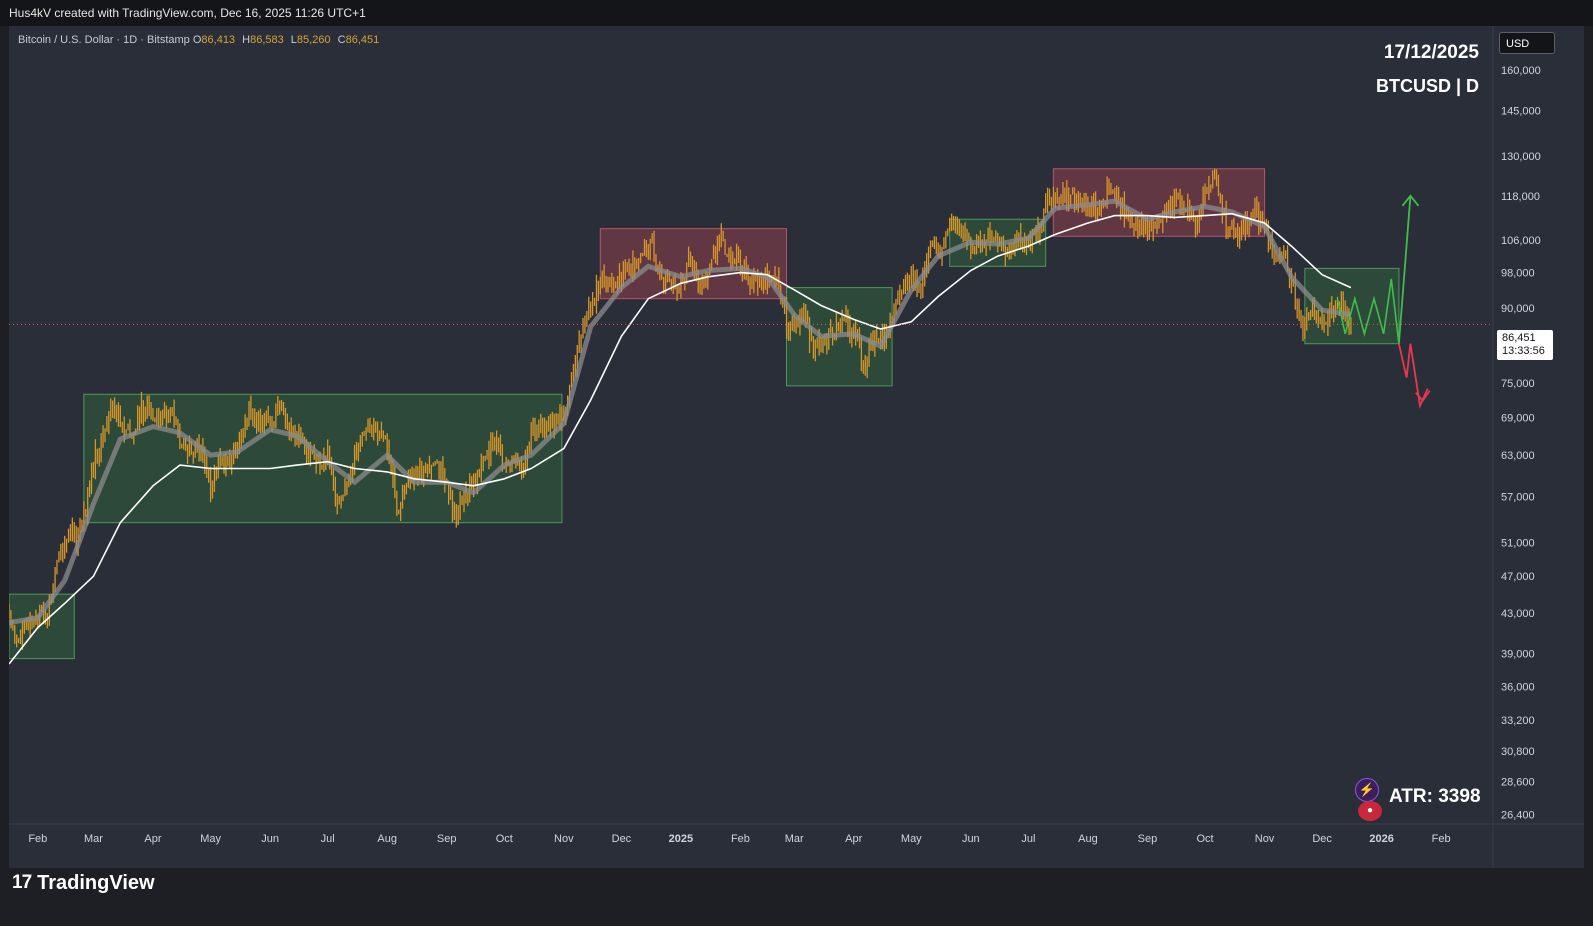 The image size is (1593, 926). Describe the element at coordinates (1518, 687) in the screenshot. I see `y-tick-label: 36,000` at that location.